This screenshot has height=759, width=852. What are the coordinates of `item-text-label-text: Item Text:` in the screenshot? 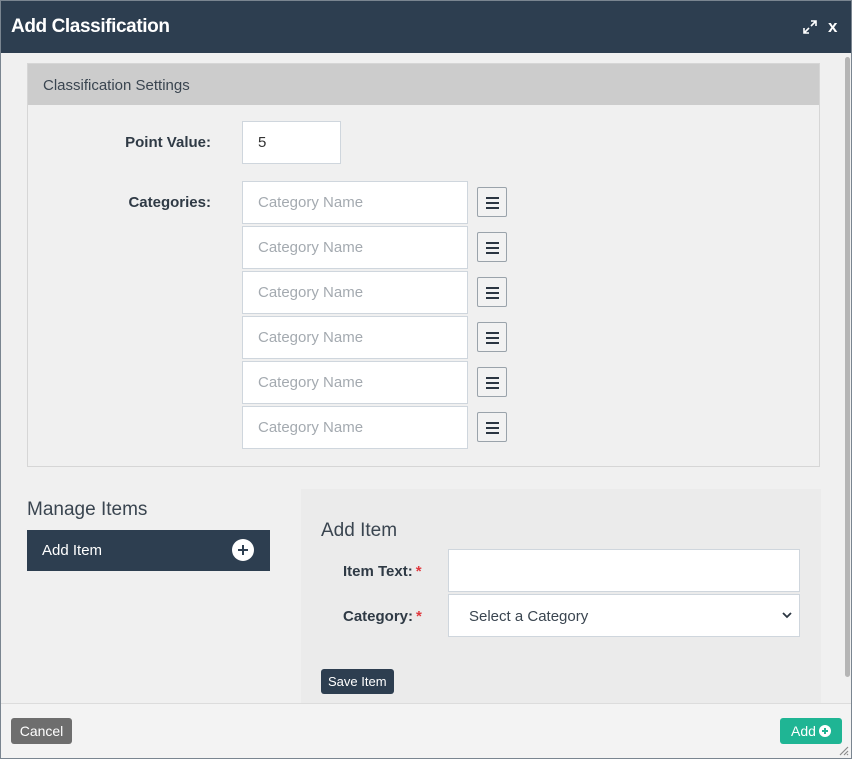 It's located at (378, 571).